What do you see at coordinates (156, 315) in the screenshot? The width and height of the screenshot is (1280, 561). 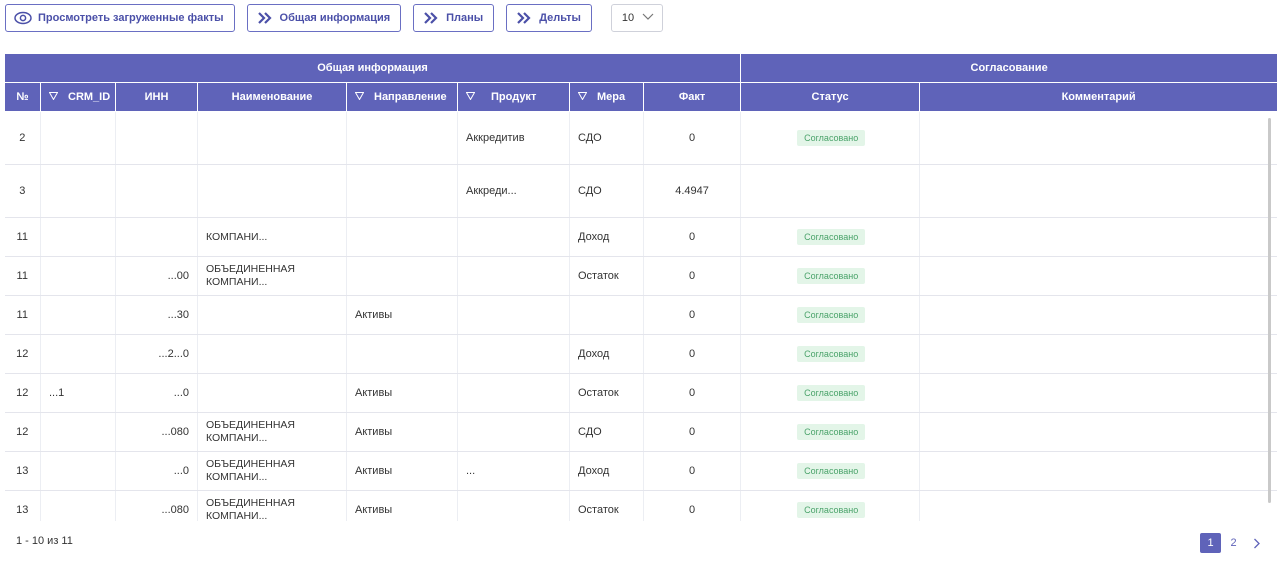 I see `cell-inn: ...30` at bounding box center [156, 315].